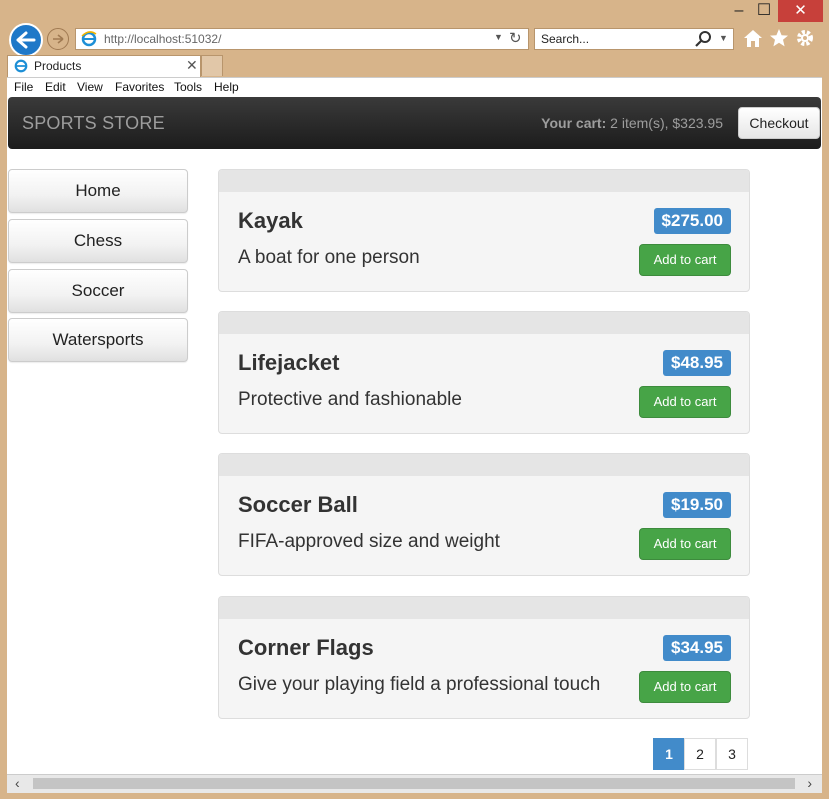  I want to click on menu-bar: File Edit View Favorites Tools Help, so click(414, 87).